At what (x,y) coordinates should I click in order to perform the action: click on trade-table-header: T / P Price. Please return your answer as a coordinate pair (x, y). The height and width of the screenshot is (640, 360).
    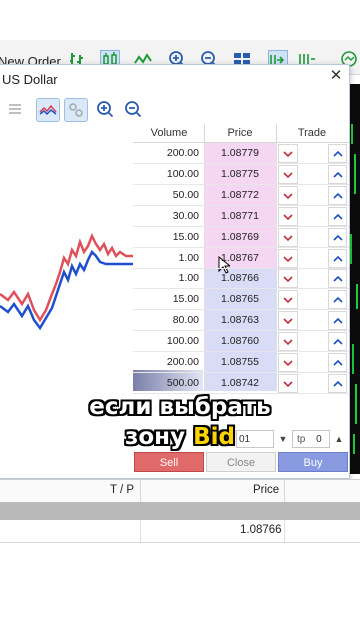
    Looking at the image, I should click on (180, 491).